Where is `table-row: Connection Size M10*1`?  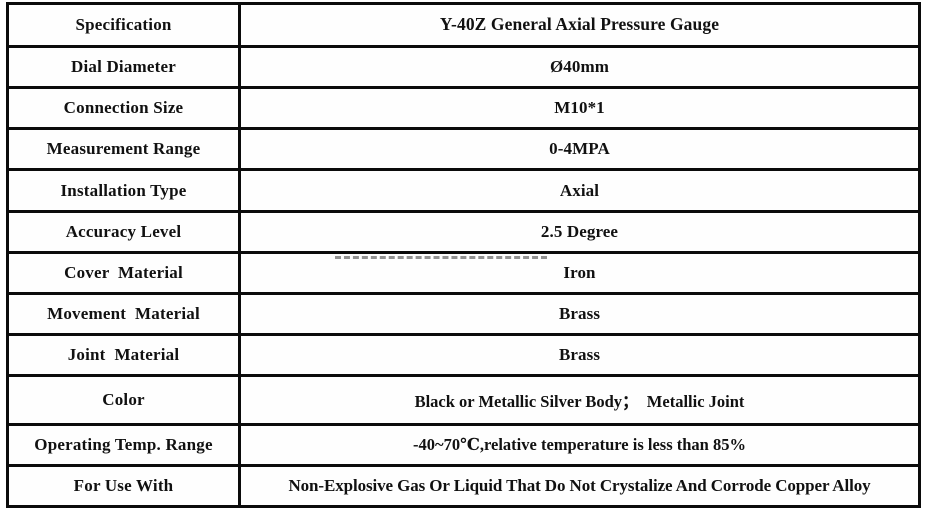 table-row: Connection Size M10*1 is located at coordinates (463, 108).